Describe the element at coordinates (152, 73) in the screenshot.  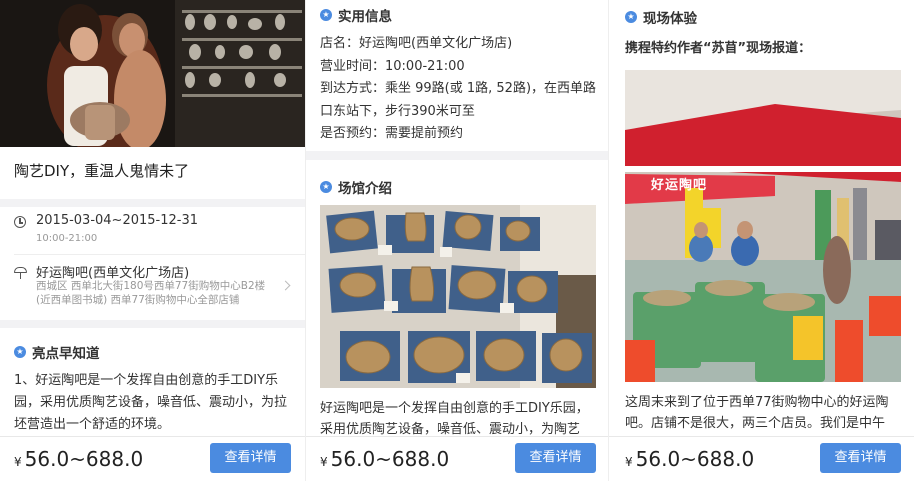
I see `movie-still-image` at that location.